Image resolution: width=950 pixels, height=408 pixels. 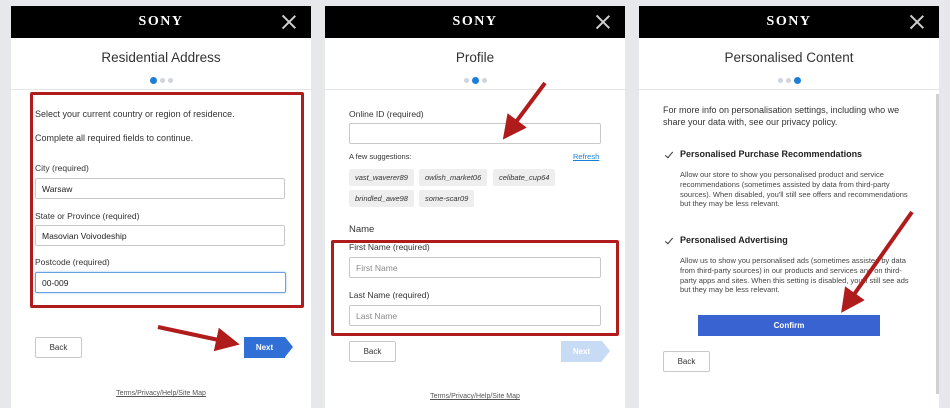 What do you see at coordinates (771, 154) in the screenshot?
I see `option-purchase-recommendations-title: Personalised Purchase Recommendations` at bounding box center [771, 154].